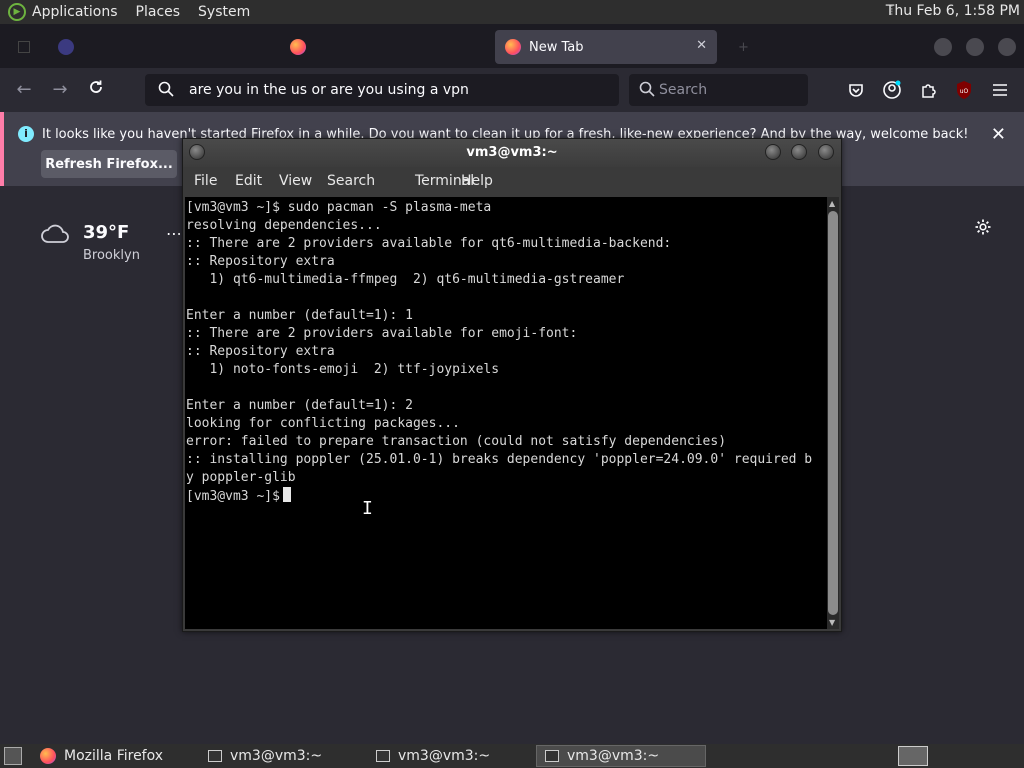 The image size is (1024, 768). Describe the element at coordinates (856, 90) in the screenshot. I see `pocket-icon` at that location.